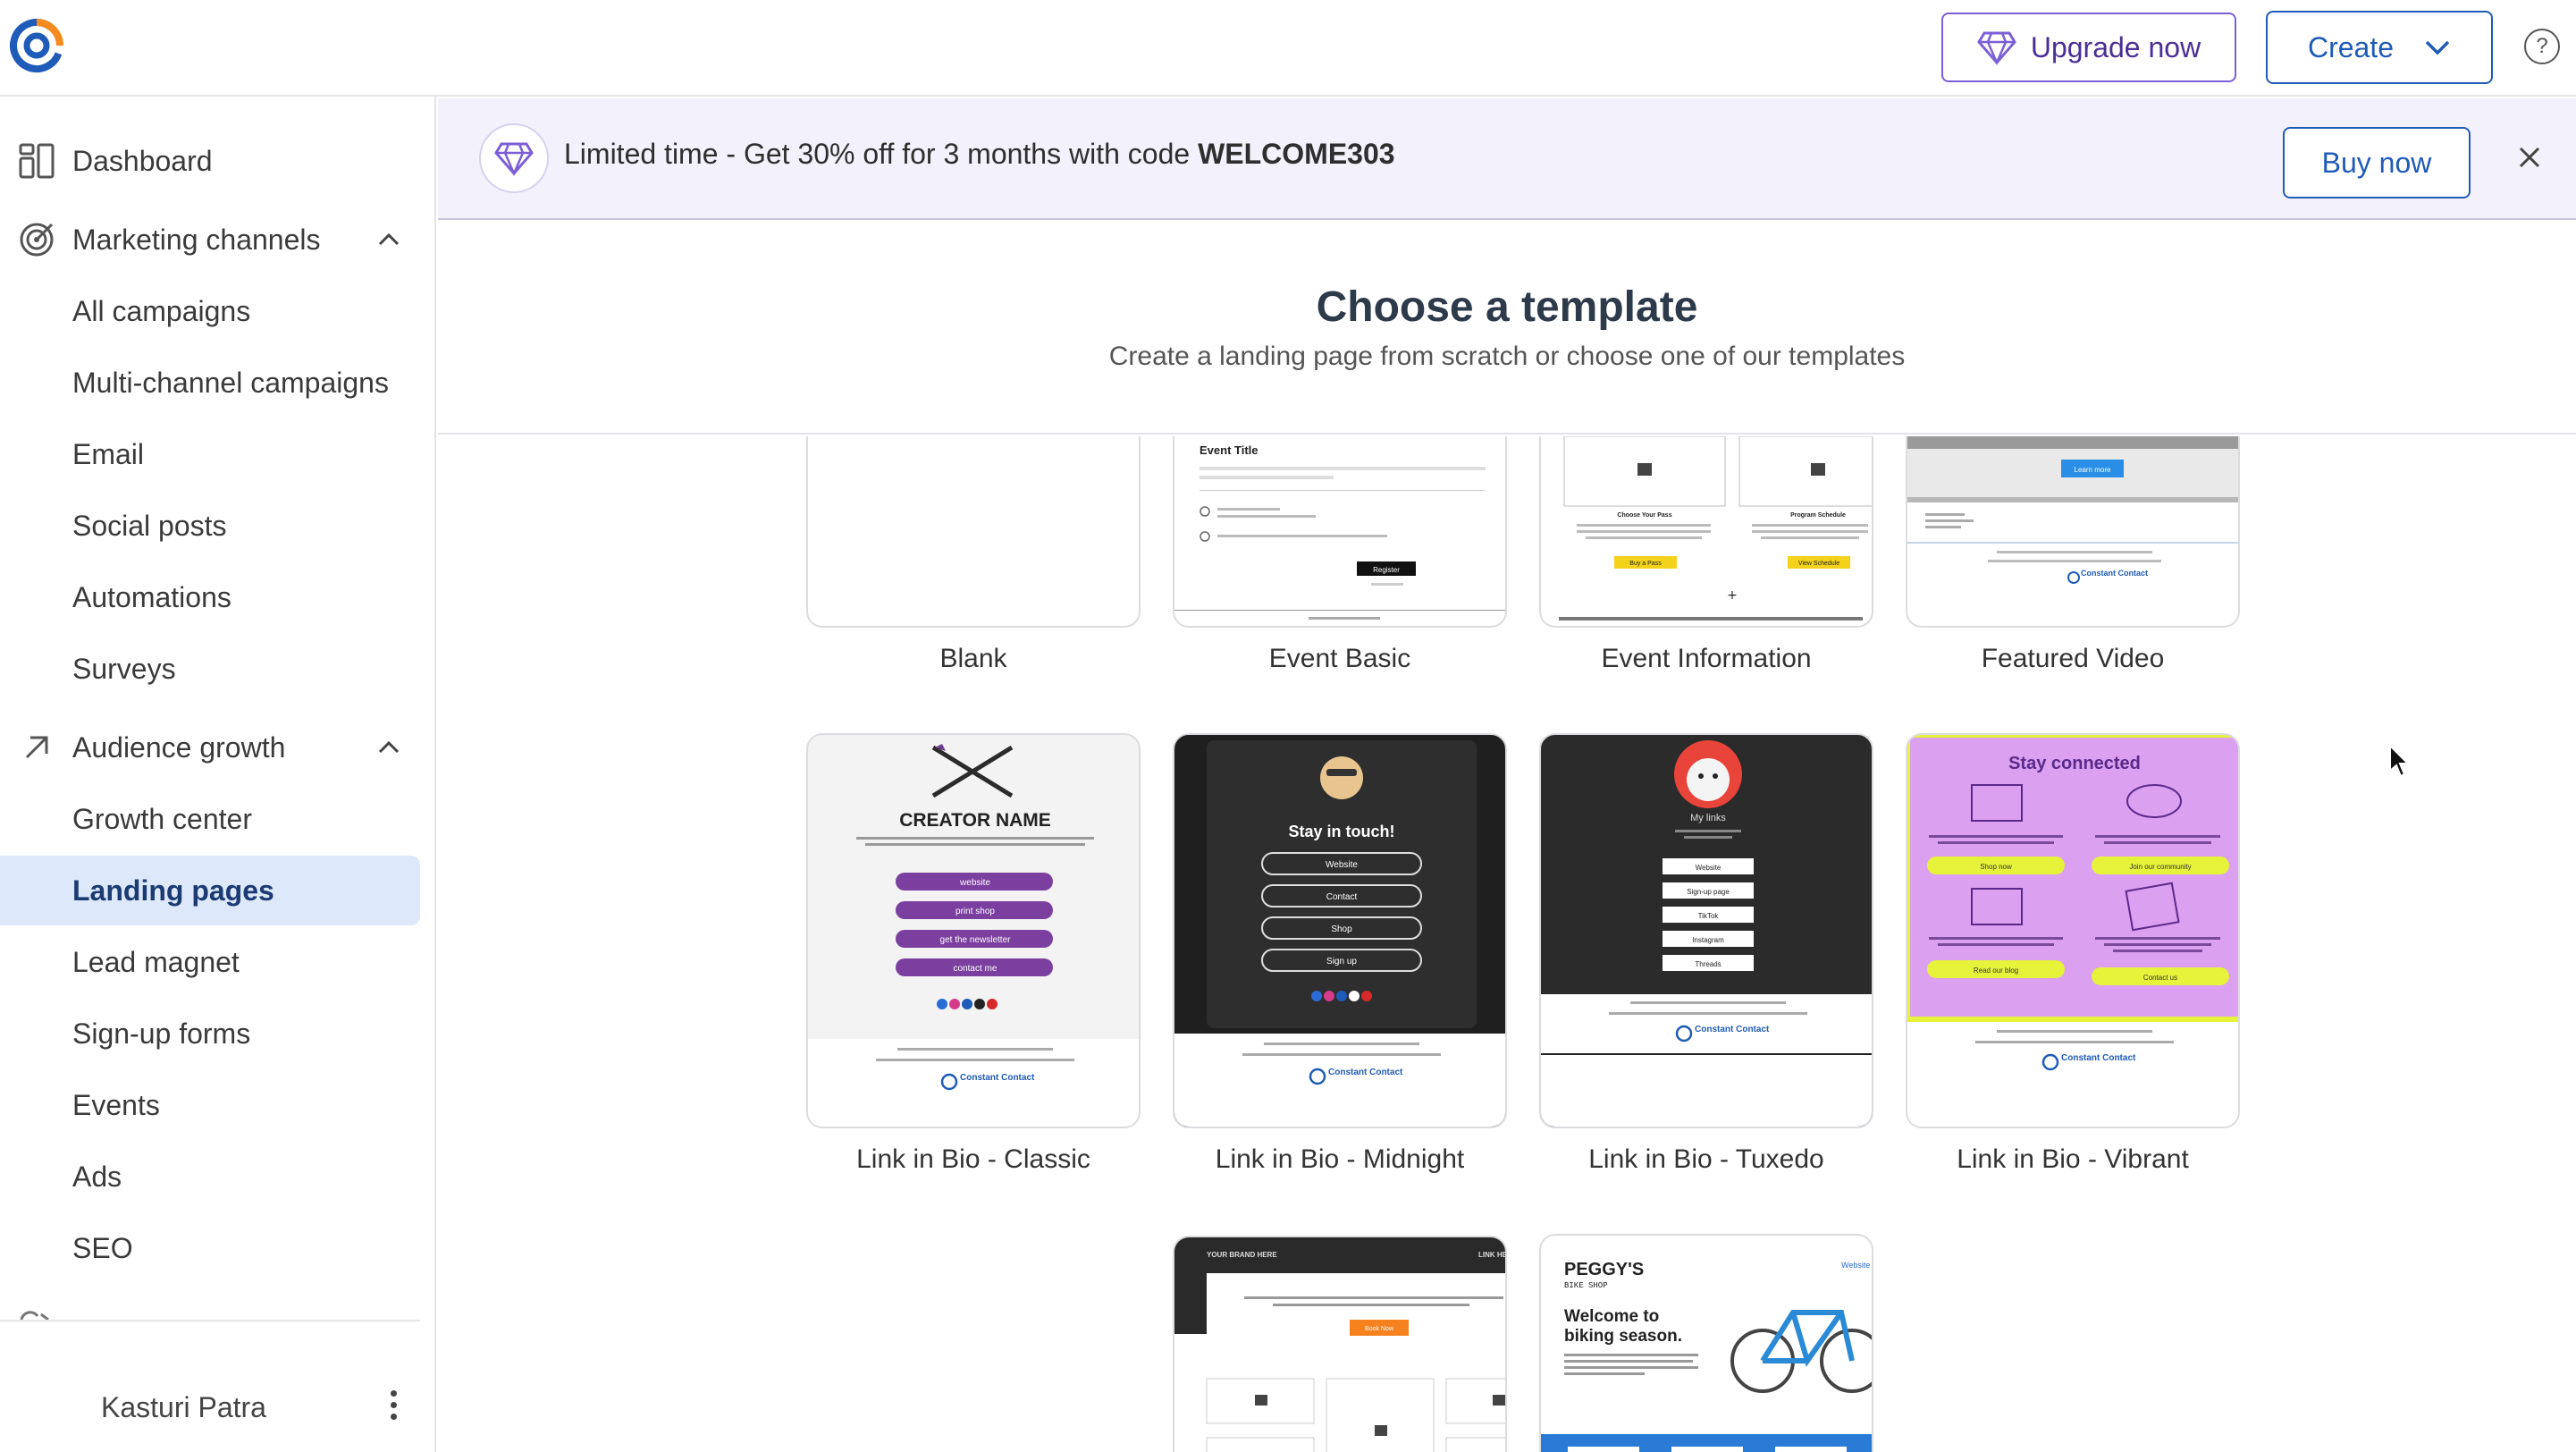  What do you see at coordinates (1230, 450) in the screenshot?
I see `event-title-text: Event Title` at bounding box center [1230, 450].